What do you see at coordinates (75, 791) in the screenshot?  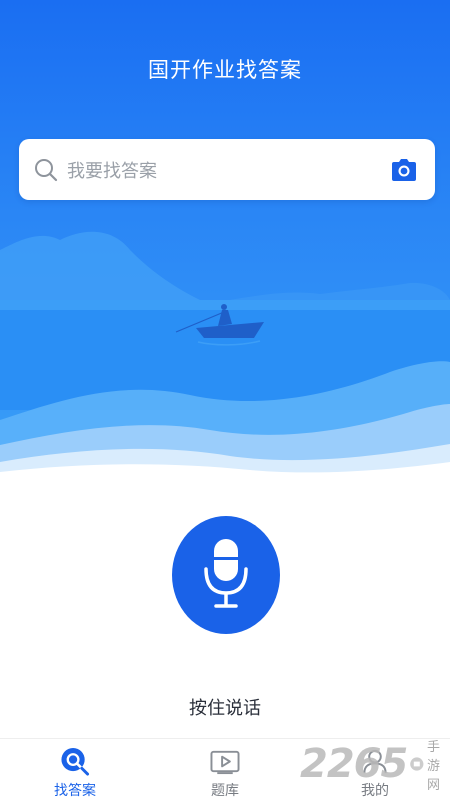 I see `tab-label: 找答案` at bounding box center [75, 791].